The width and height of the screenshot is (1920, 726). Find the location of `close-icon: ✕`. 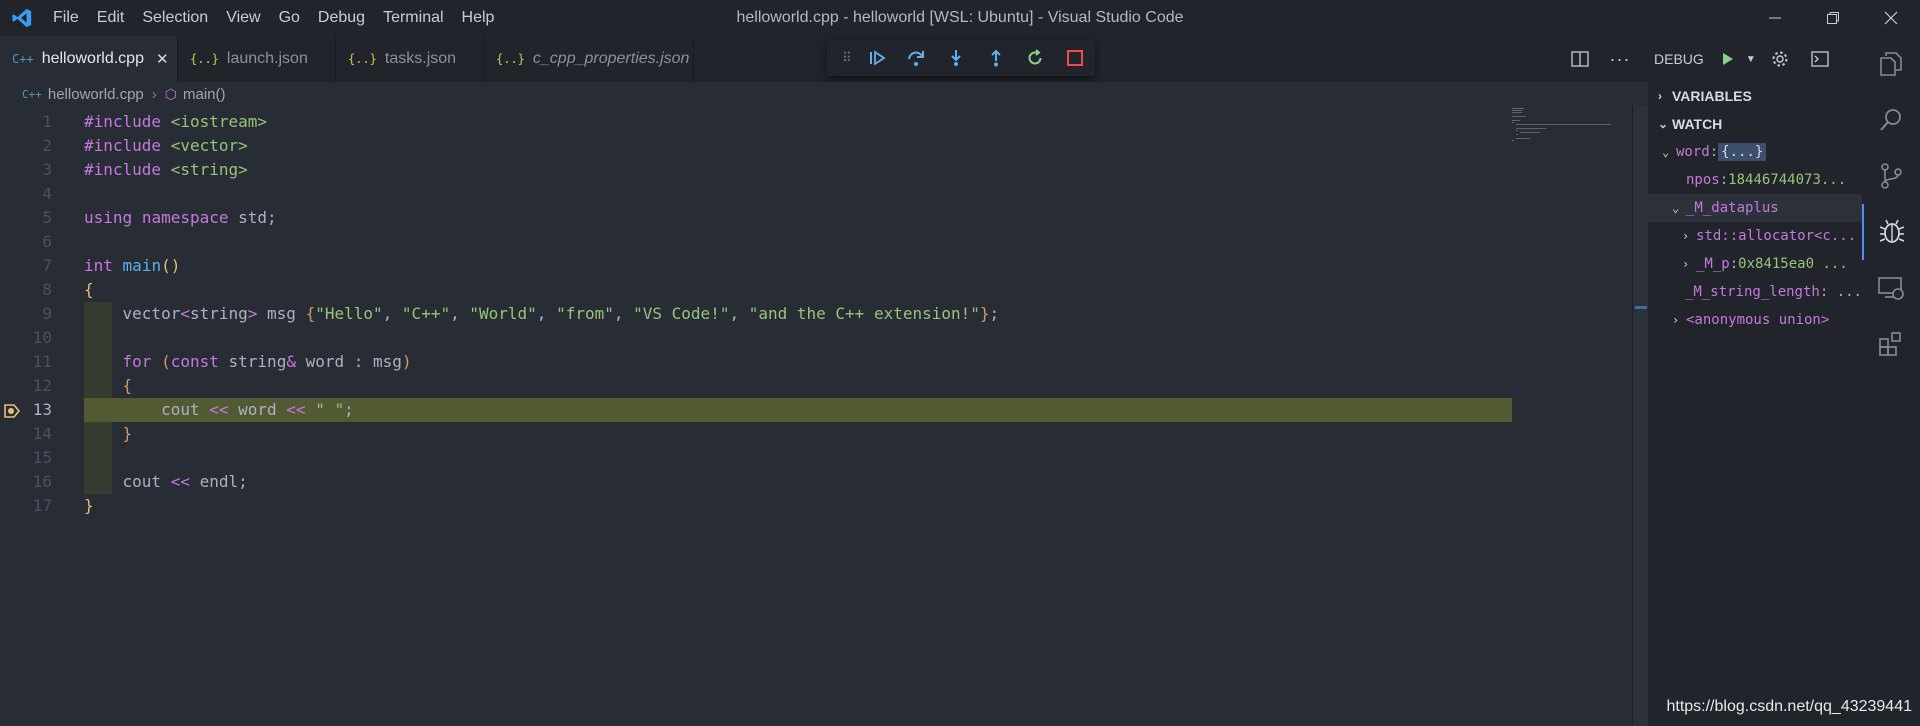

close-icon: ✕ is located at coordinates (162, 59).